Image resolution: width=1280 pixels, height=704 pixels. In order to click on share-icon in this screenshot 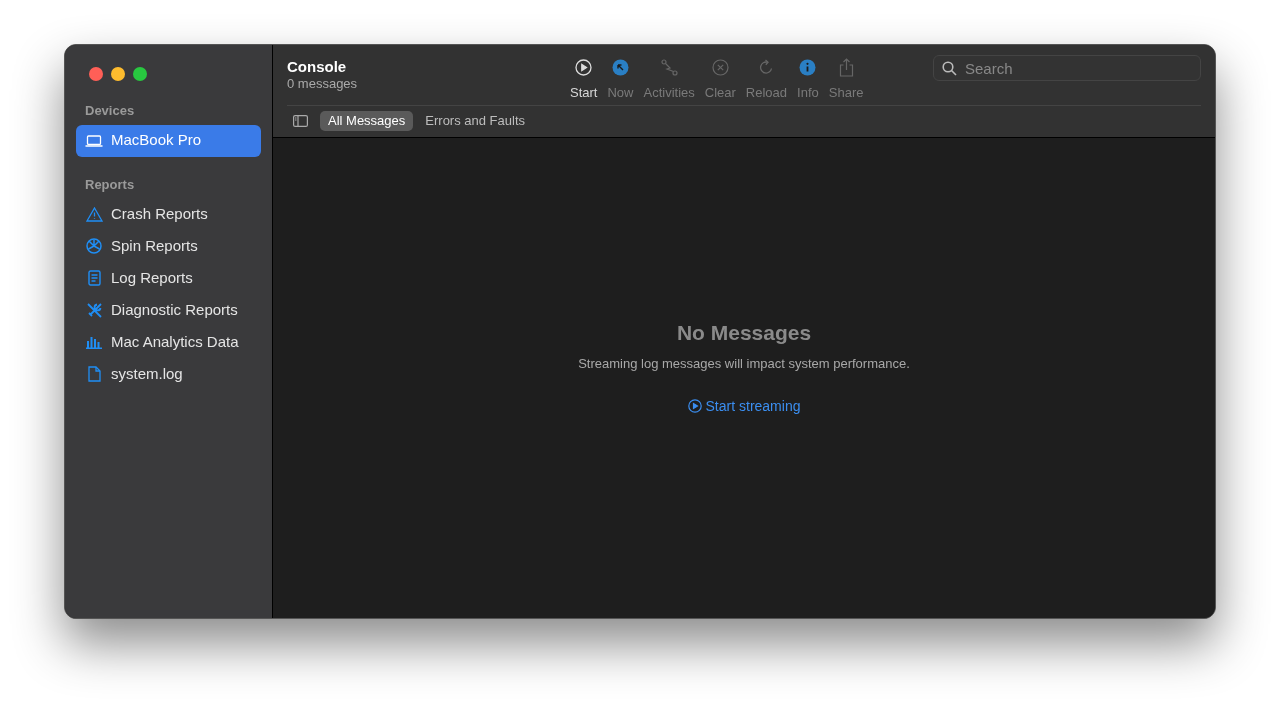, I will do `click(846, 67)`.